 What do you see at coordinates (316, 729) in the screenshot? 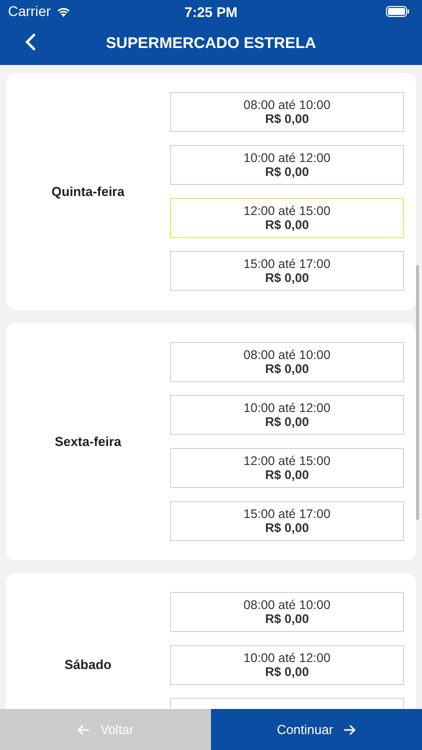
I see `continue-button: Continuar` at bounding box center [316, 729].